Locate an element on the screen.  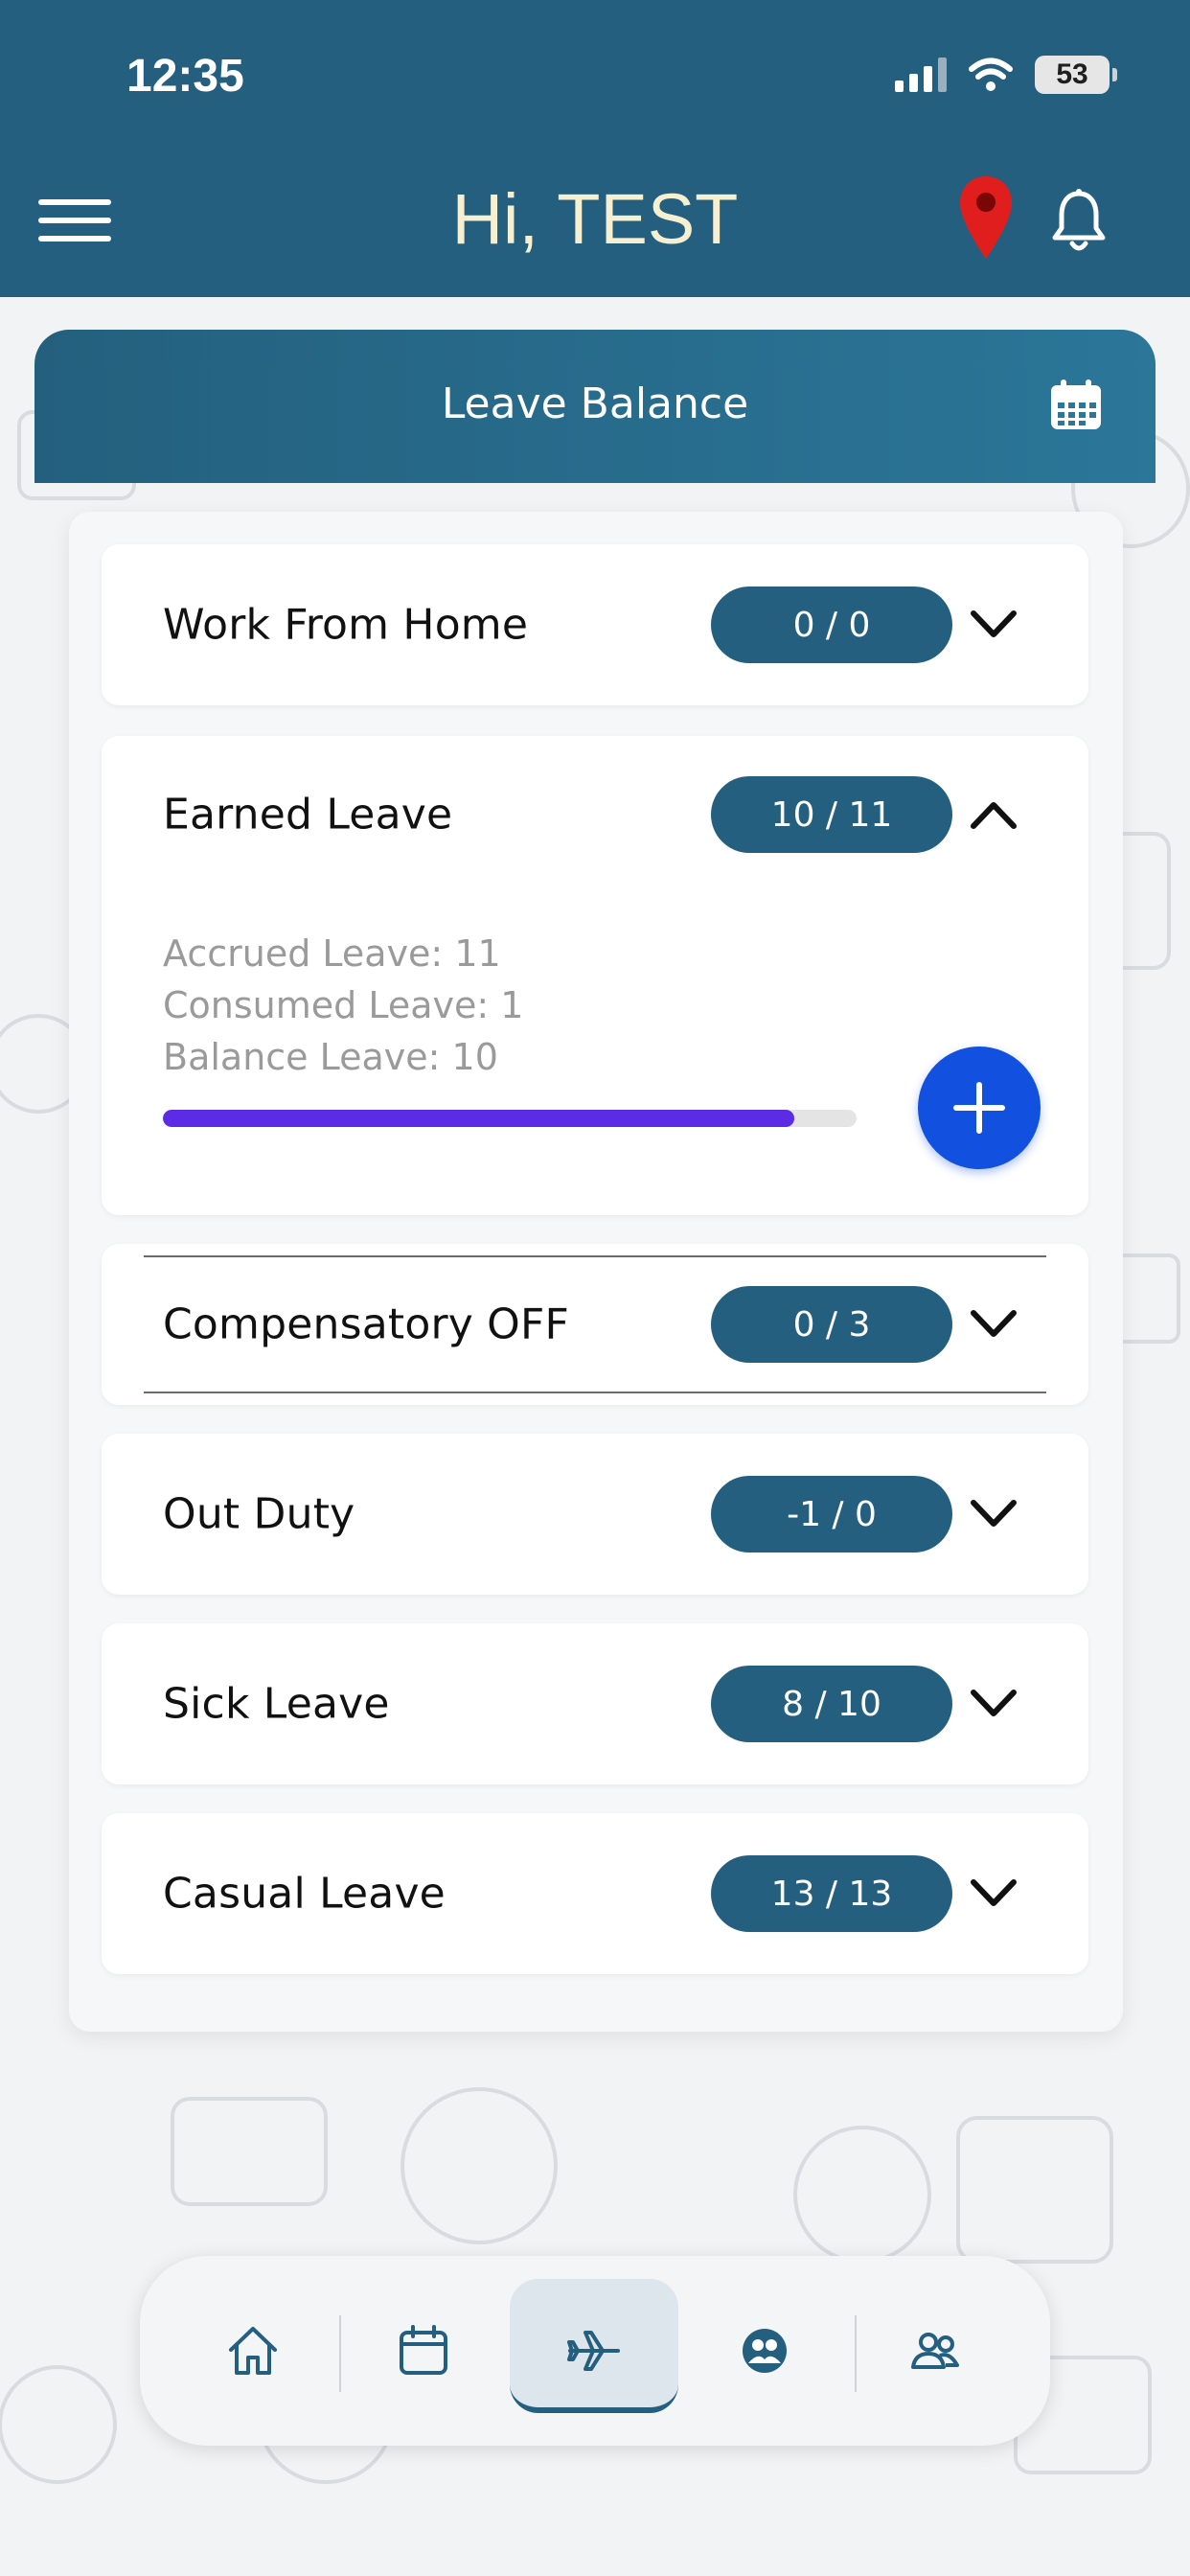
leave-balance-title: Leave Balance is located at coordinates (595, 404).